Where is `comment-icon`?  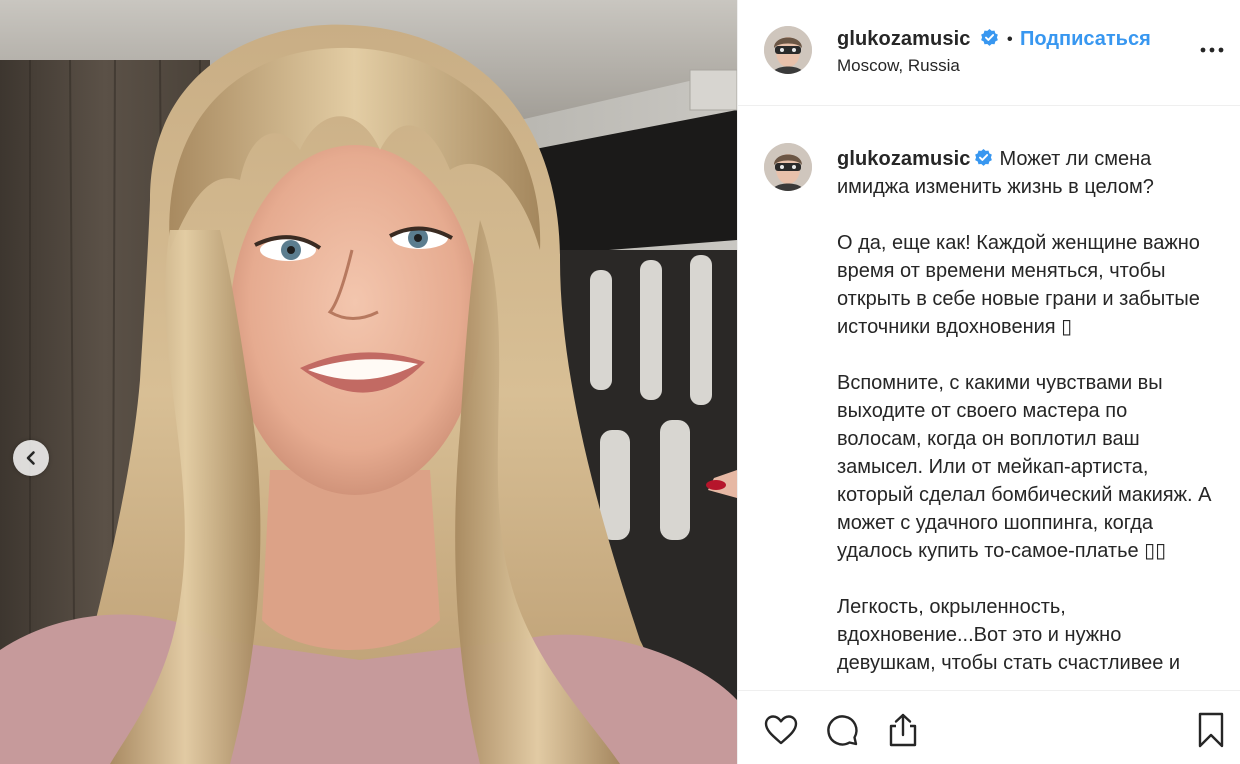 comment-icon is located at coordinates (842, 730).